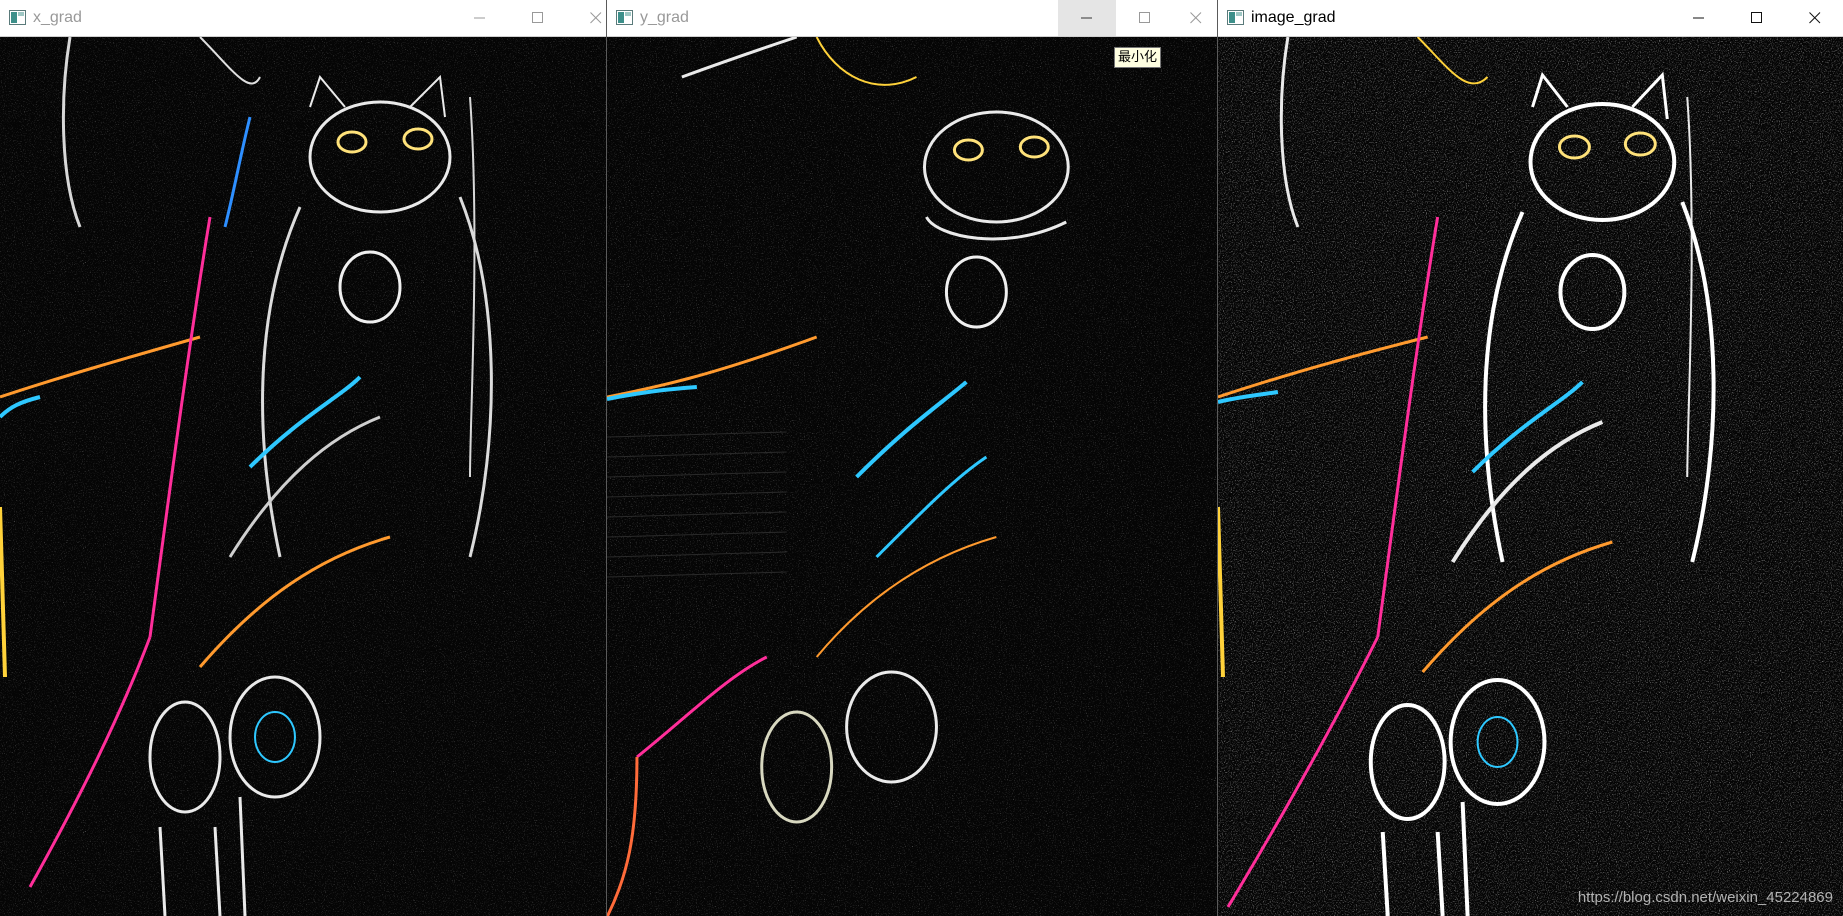 The image size is (1843, 916). Describe the element at coordinates (912, 18) in the screenshot. I see `titlebar-y-grad: y_grad` at that location.